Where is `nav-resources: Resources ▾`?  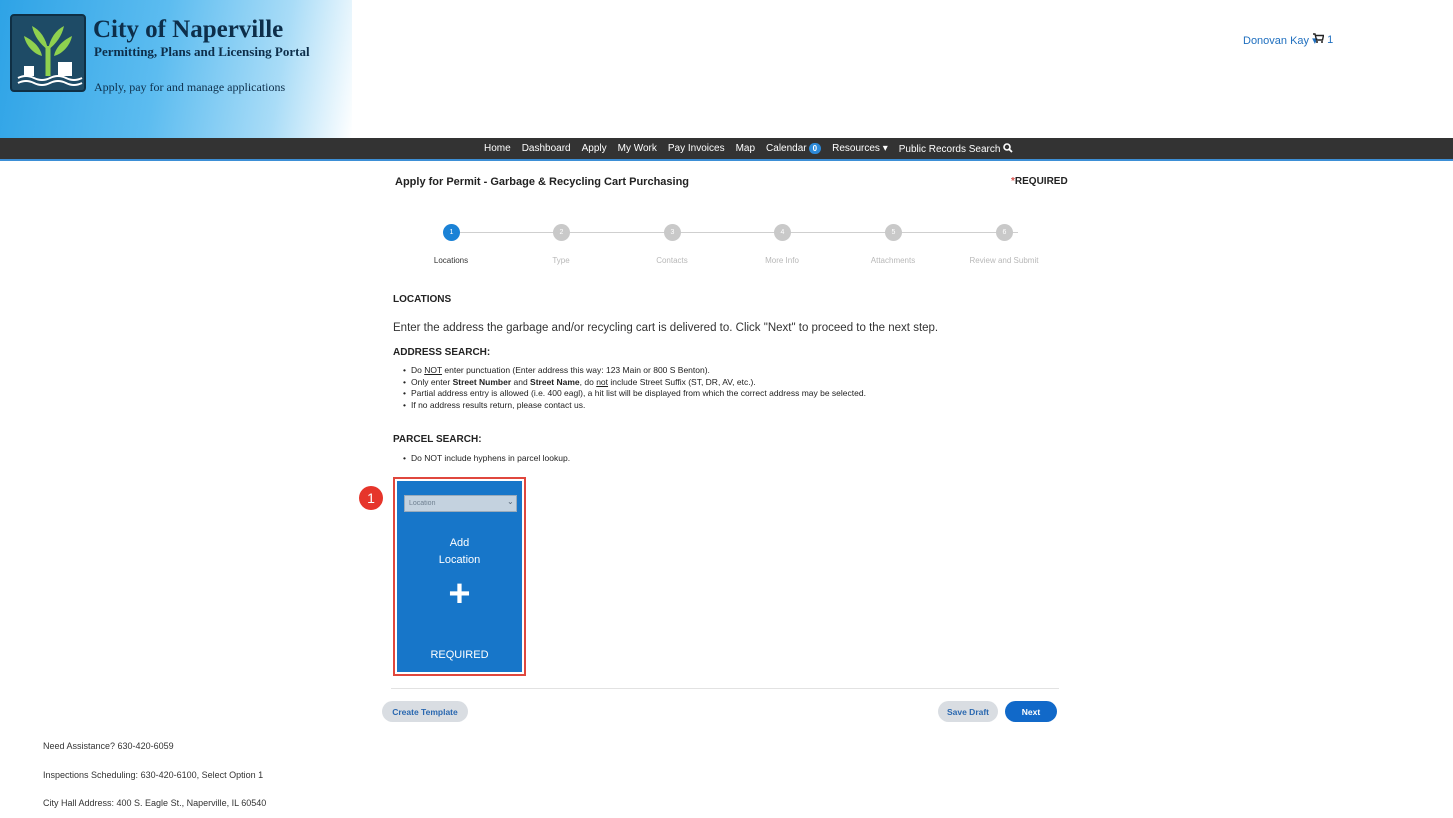 nav-resources: Resources ▾ is located at coordinates (860, 149).